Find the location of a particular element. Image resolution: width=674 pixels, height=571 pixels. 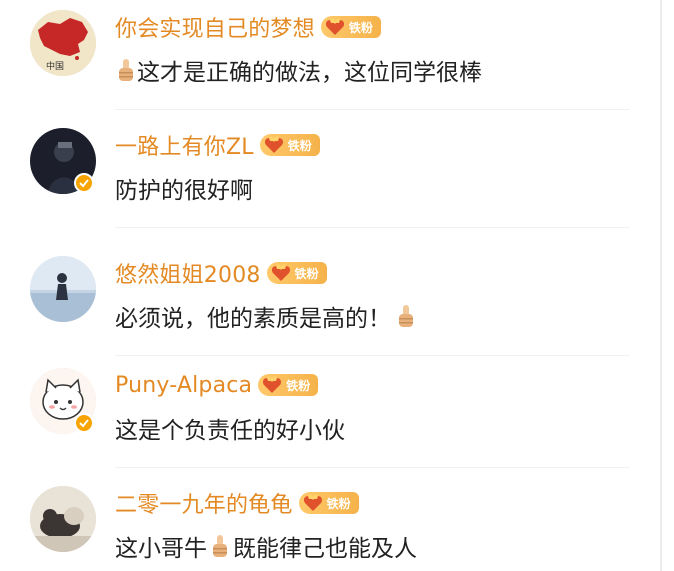

username: Puny-Alpaca is located at coordinates (183, 385).